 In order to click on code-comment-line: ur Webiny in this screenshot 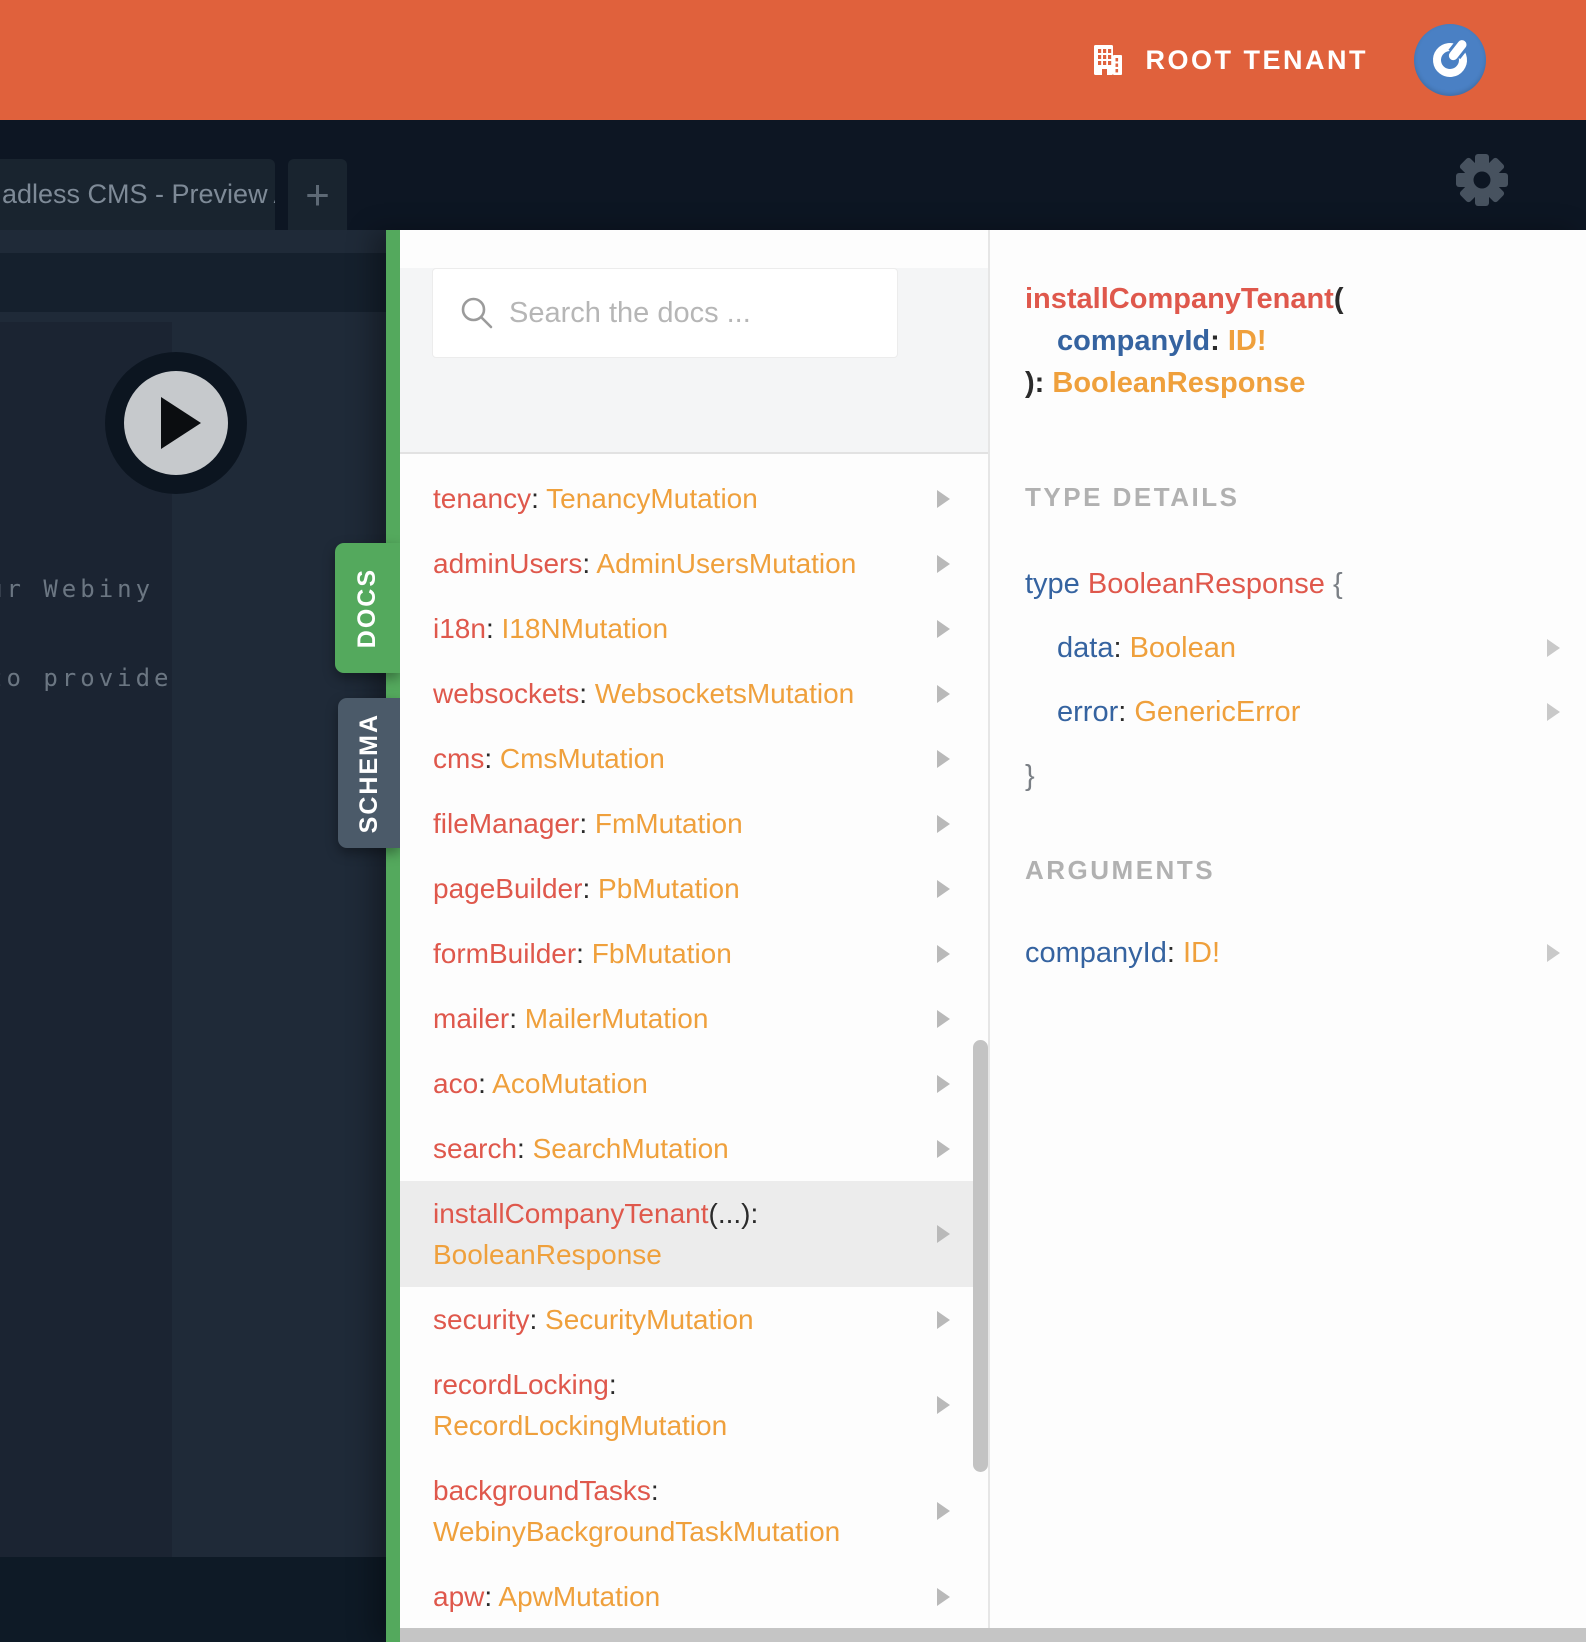, I will do `click(77, 589)`.